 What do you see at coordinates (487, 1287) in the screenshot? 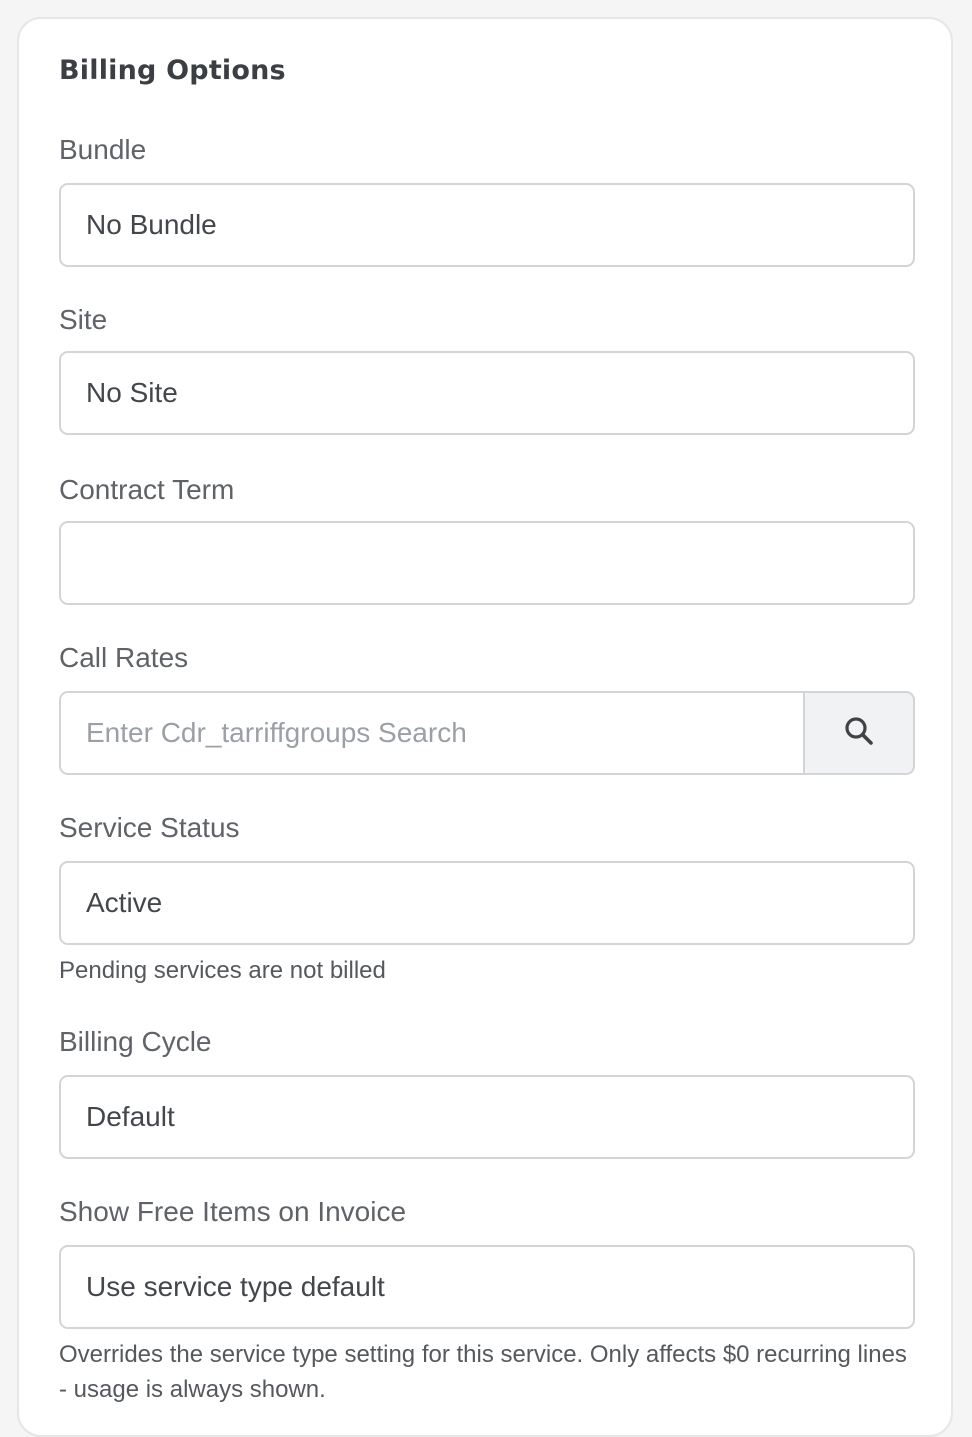
I see `show-free-items-select: Use service type default` at bounding box center [487, 1287].